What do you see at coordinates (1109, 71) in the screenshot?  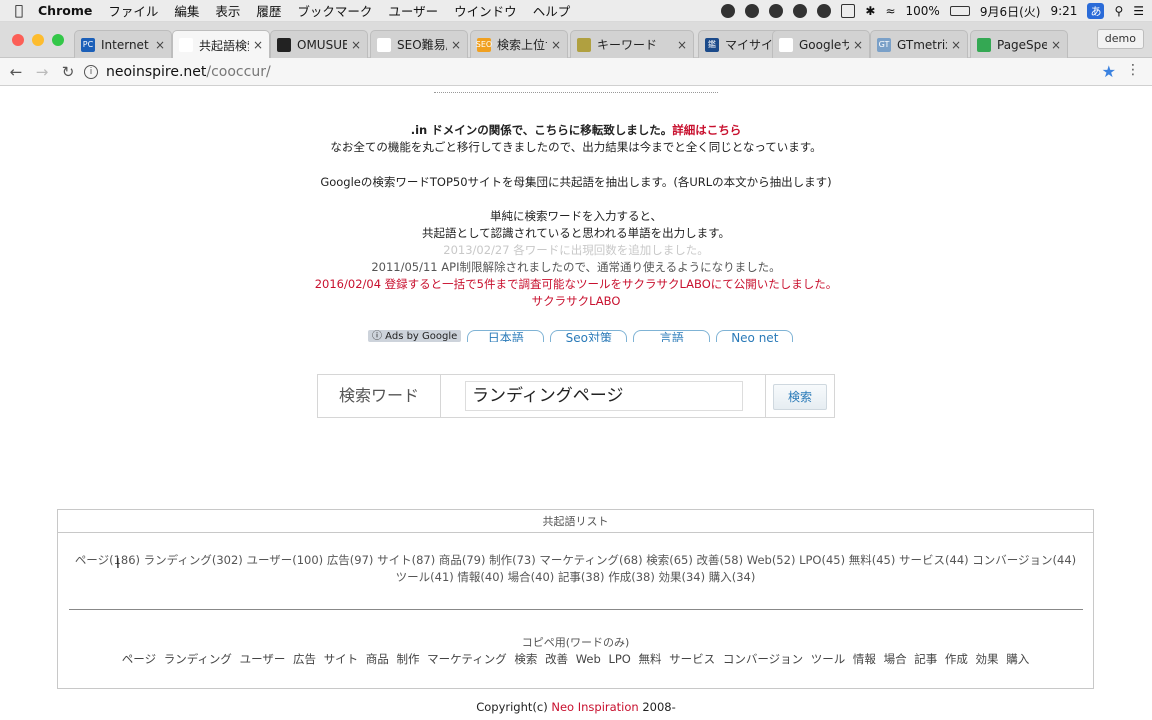 I see `bookmark-star-icon: ★` at bounding box center [1109, 71].